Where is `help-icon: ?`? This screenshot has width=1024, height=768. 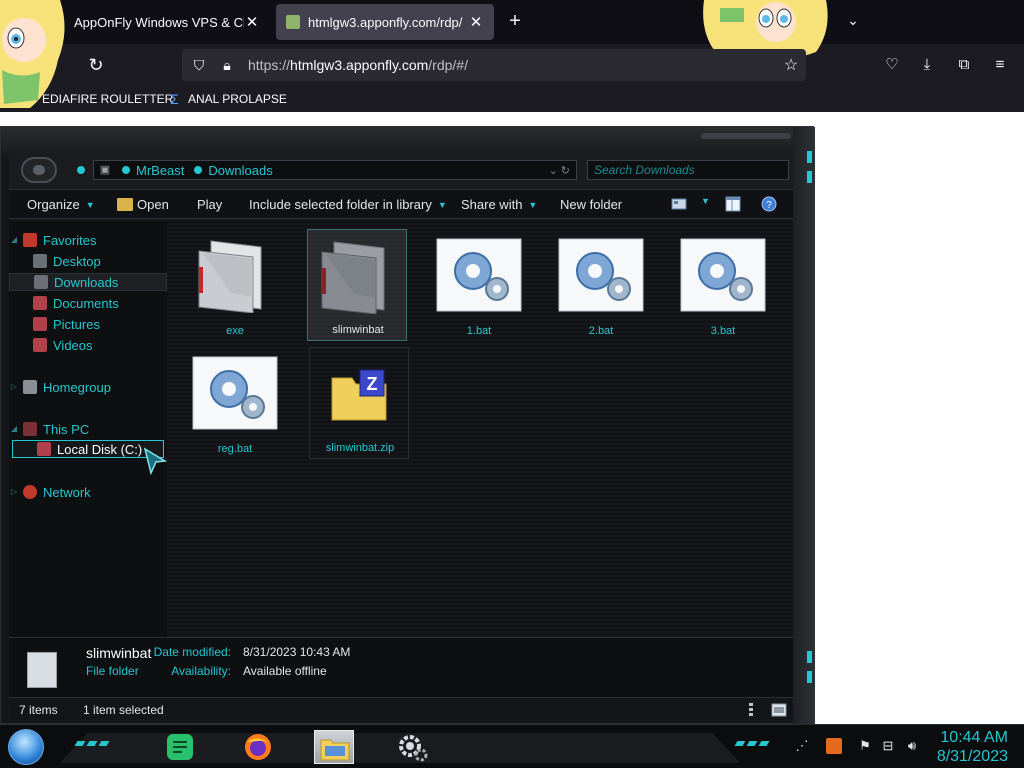 help-icon: ? is located at coordinates (769, 204).